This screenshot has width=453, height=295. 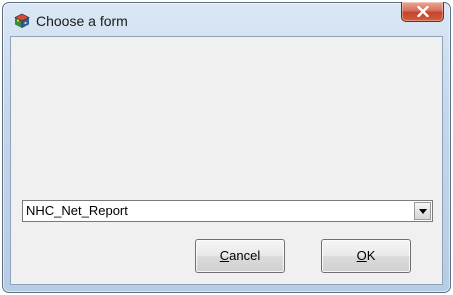 I want to click on title-bar: Choose a form, so click(x=226, y=19).